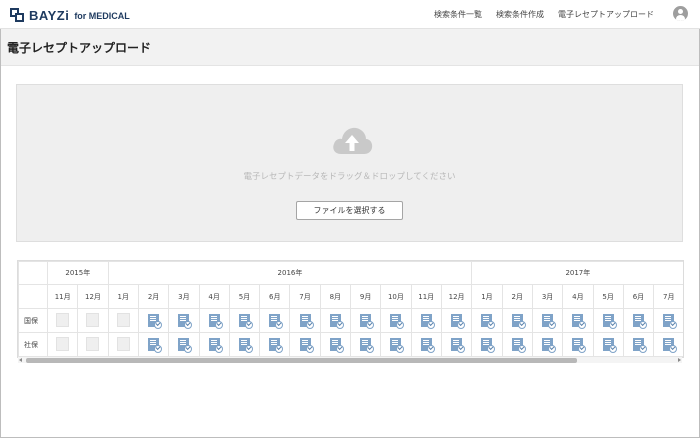  Describe the element at coordinates (301, 360) in the screenshot. I see `scrollbar-thumb` at that location.